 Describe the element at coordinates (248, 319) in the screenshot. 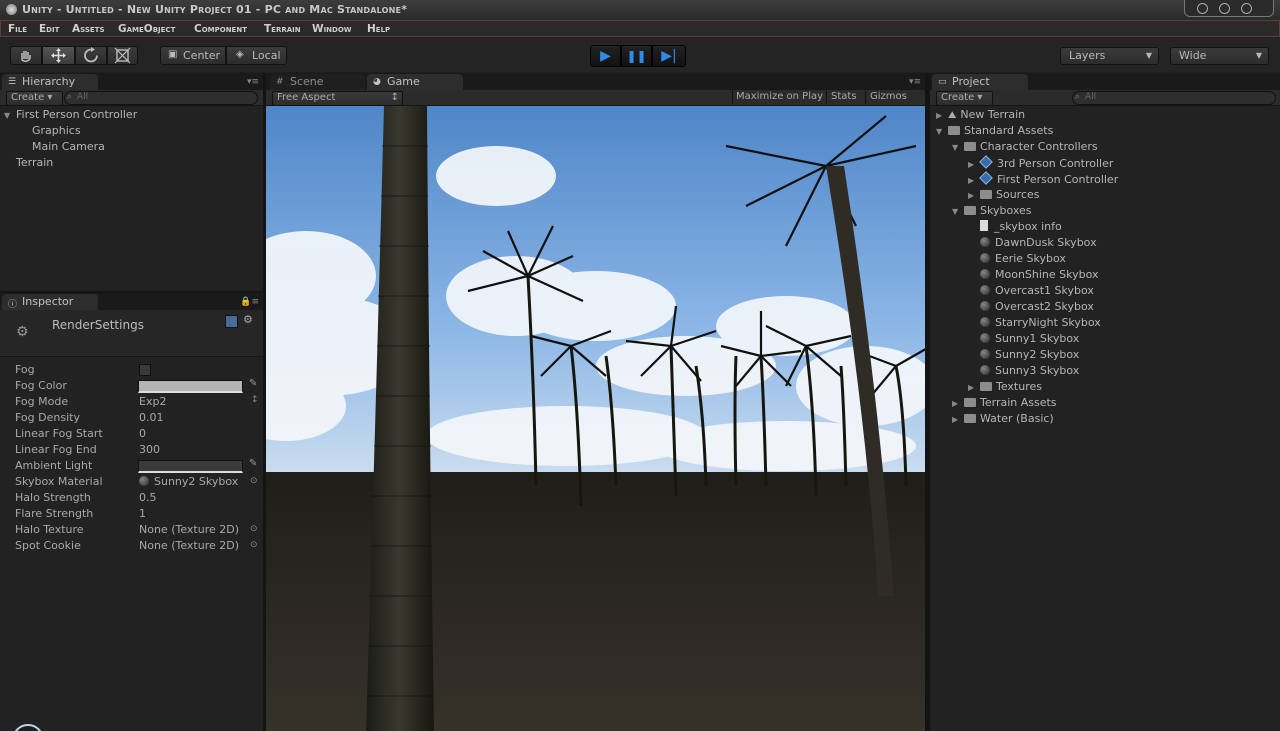

I see `gear-icon: ⚙` at that location.